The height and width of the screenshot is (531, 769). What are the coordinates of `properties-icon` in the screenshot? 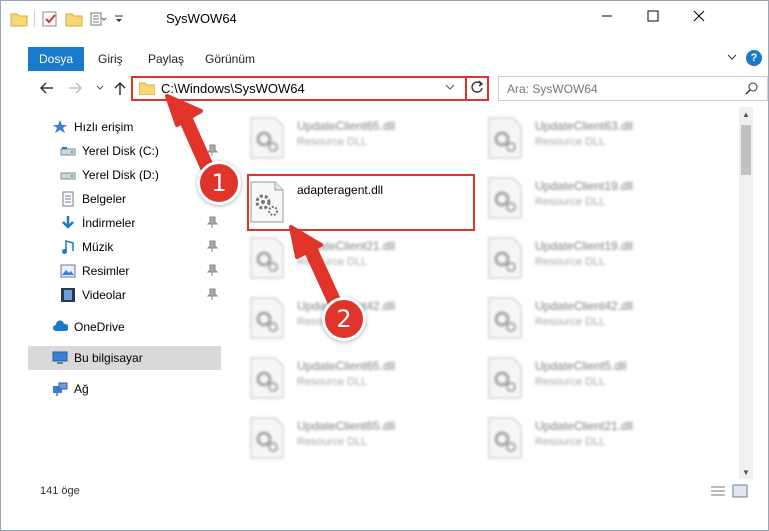 It's located at (50, 19).